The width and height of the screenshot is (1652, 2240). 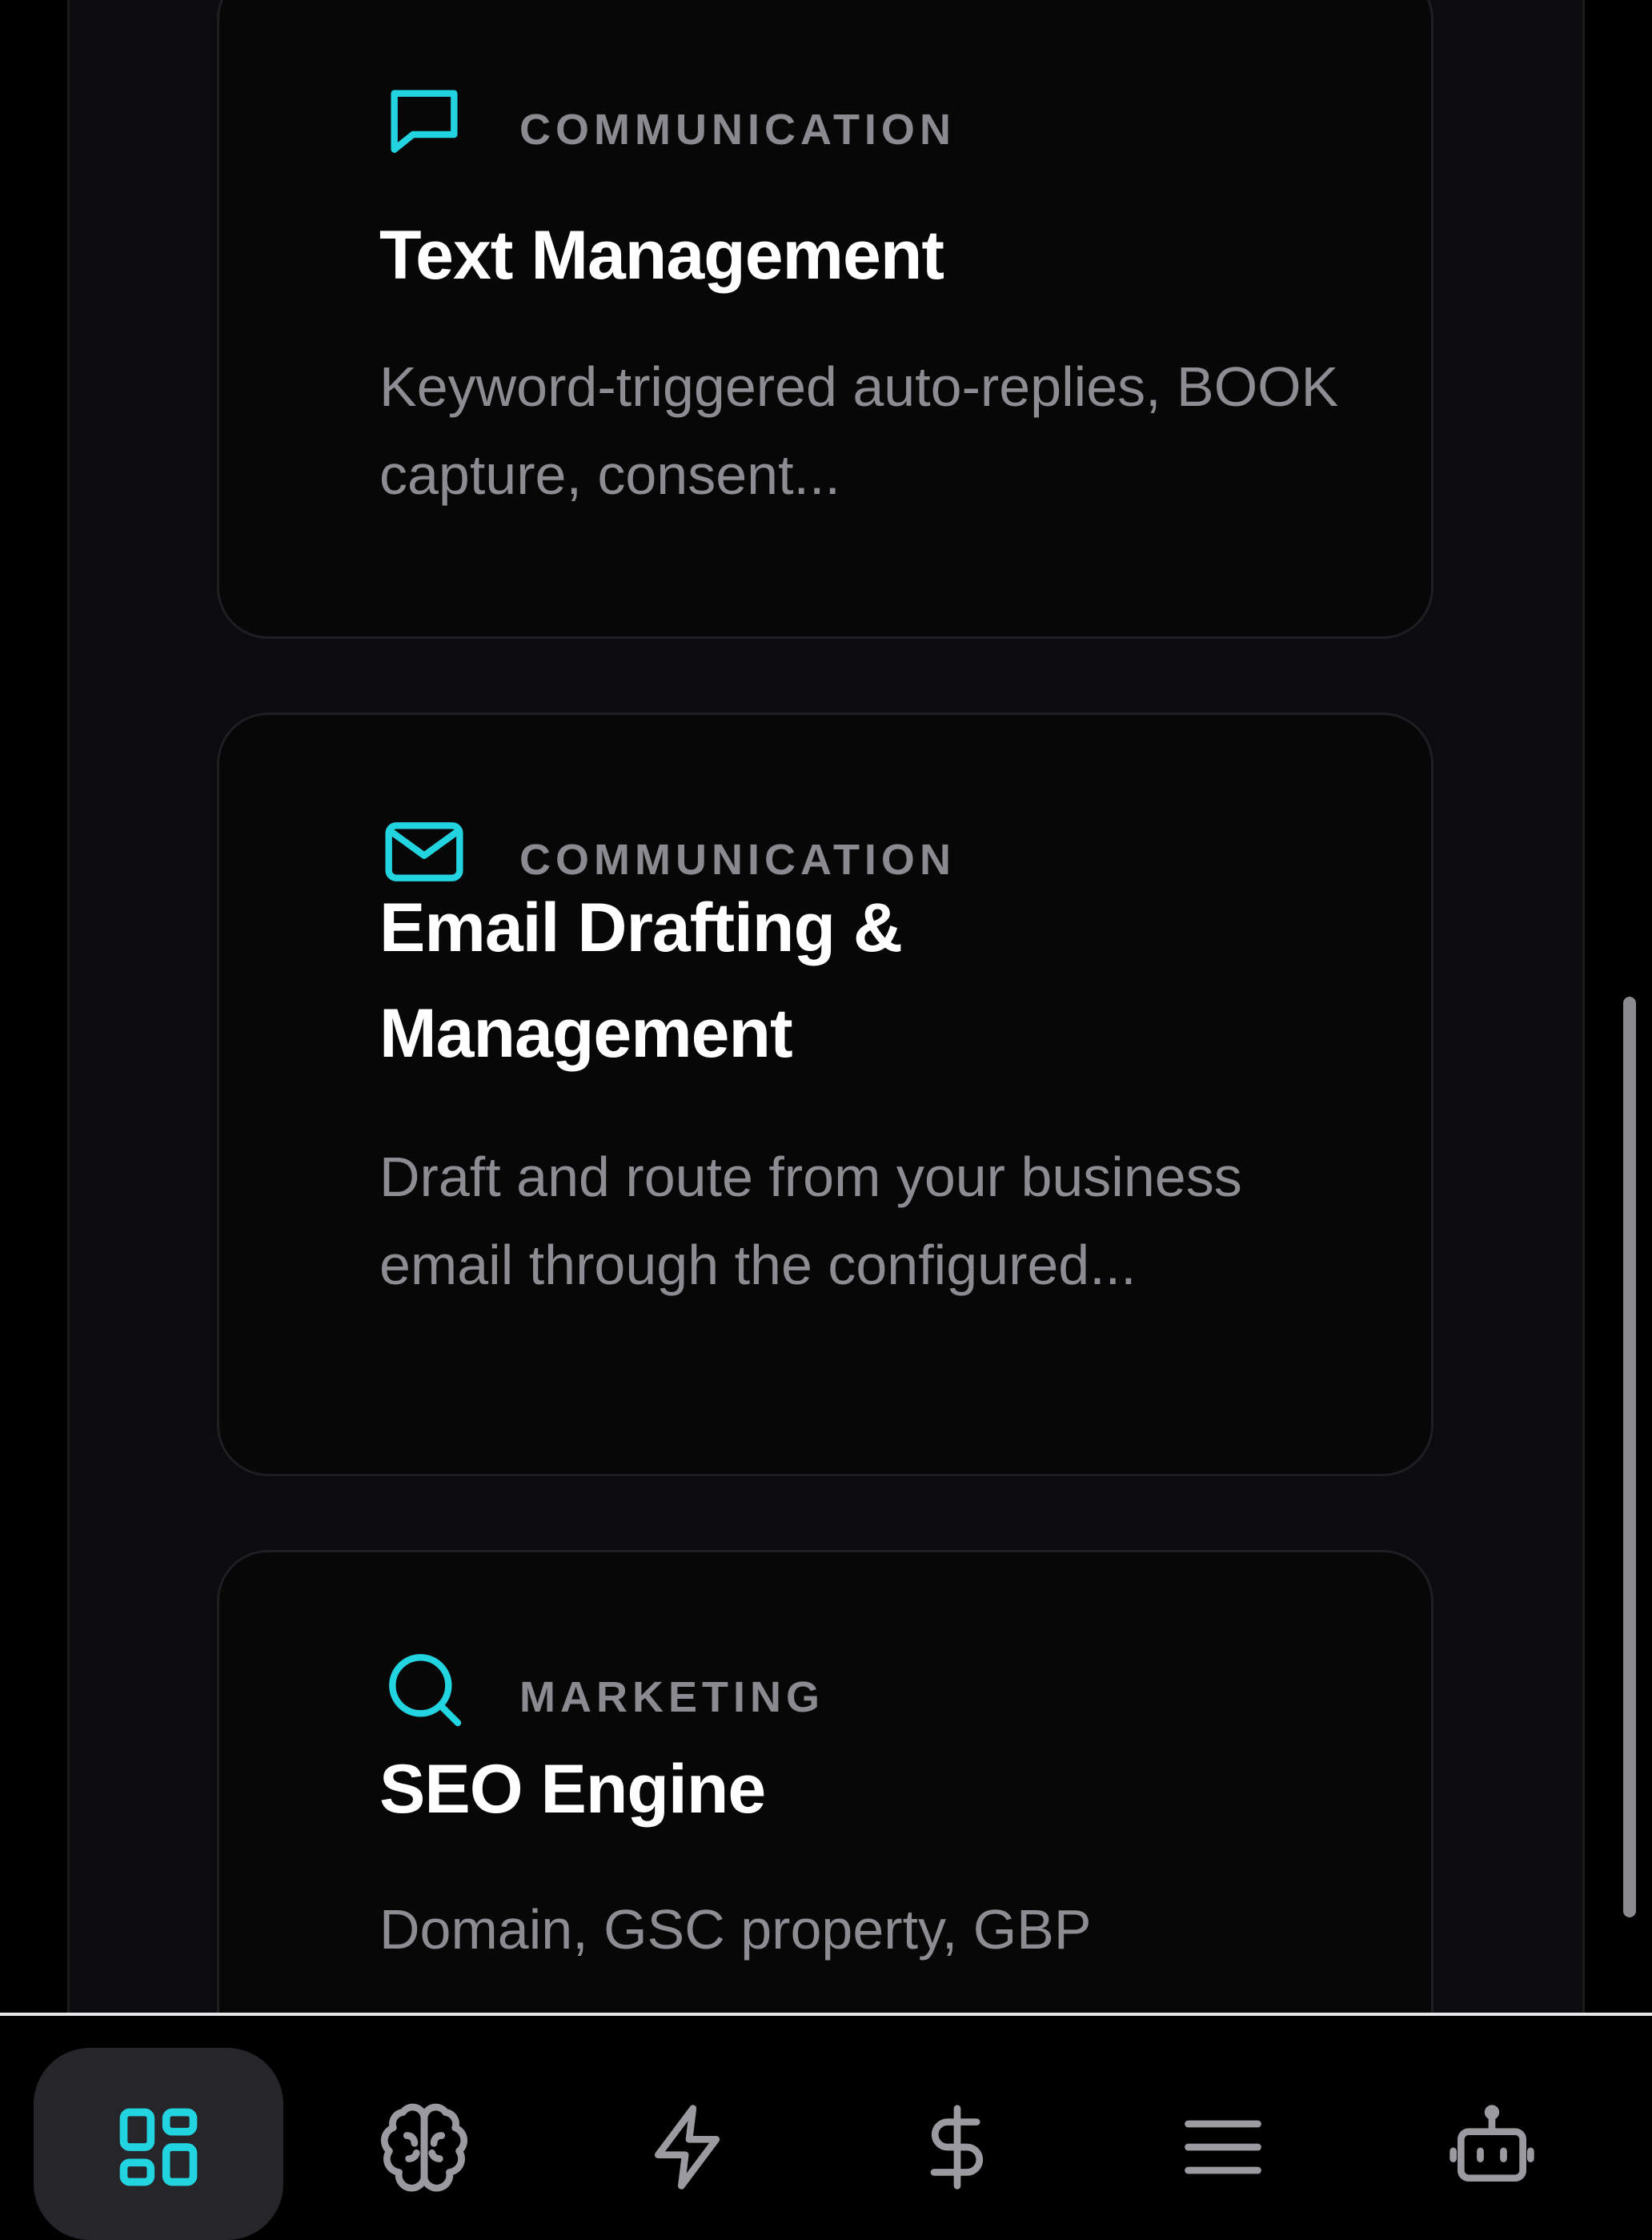 I want to click on bottom-tab-bar, so click(x=826, y=2126).